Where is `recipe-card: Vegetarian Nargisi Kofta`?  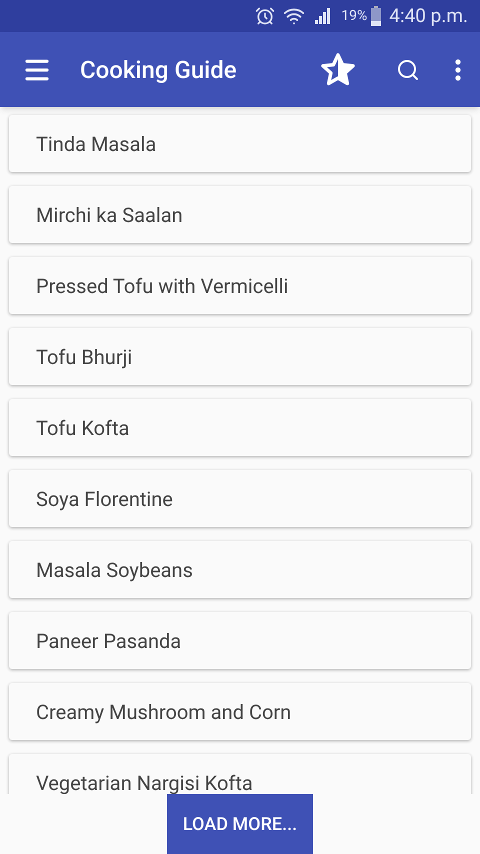 recipe-card: Vegetarian Nargisi Kofta is located at coordinates (240, 774).